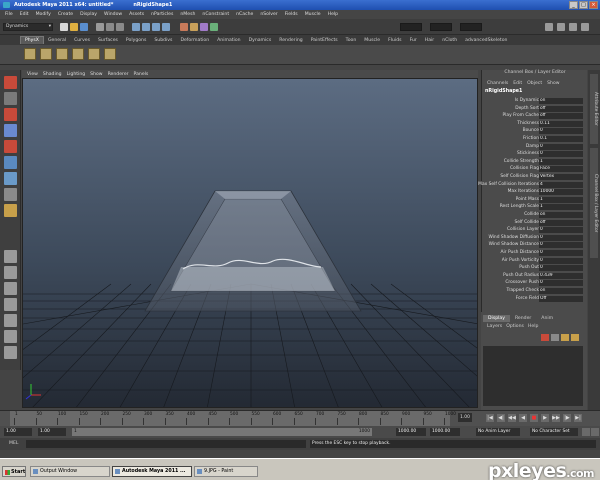 This screenshot has height=480, width=600. Describe the element at coordinates (573, 5) in the screenshot. I see `minimize-button: _` at that location.